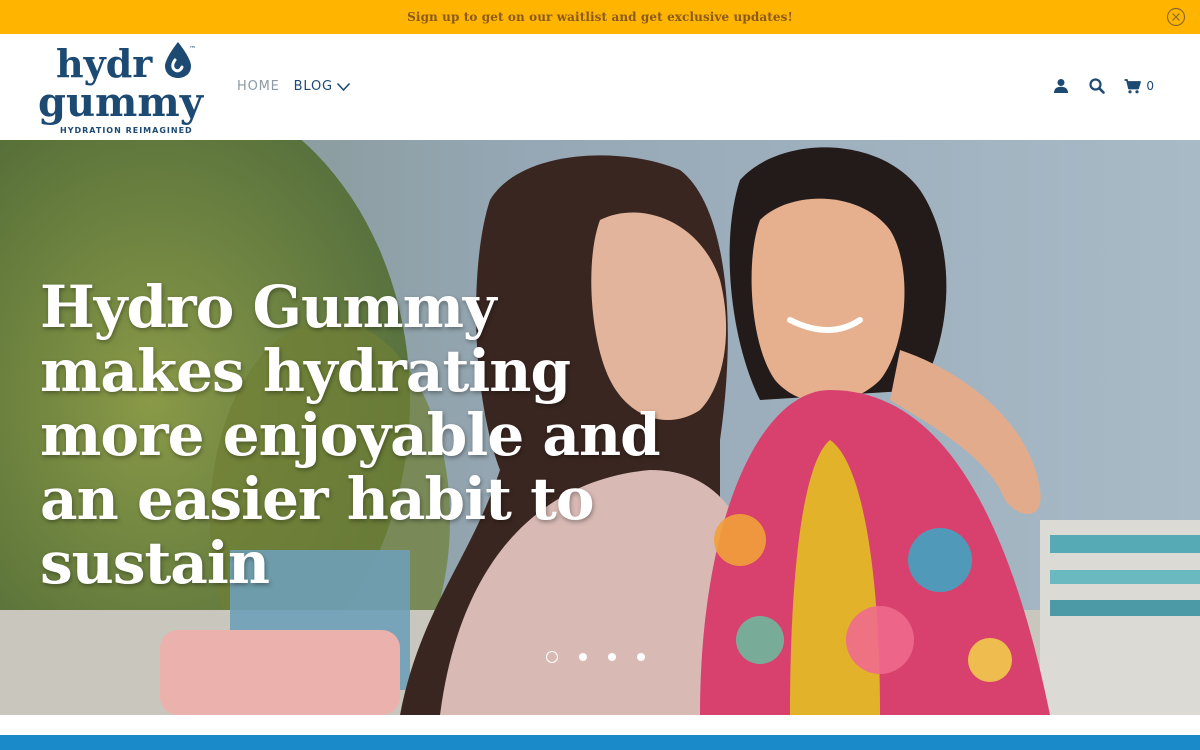  I want to click on slider-dots, so click(595, 657).